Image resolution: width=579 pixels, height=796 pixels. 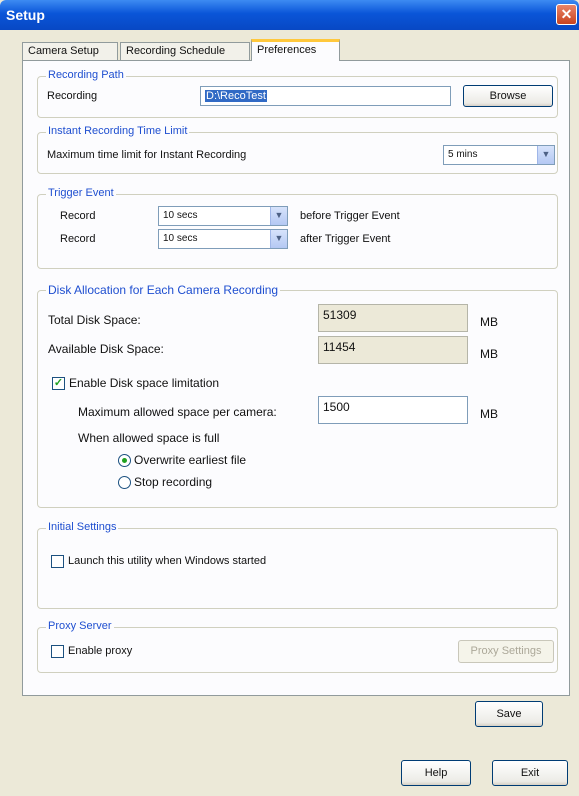 What do you see at coordinates (530, 773) in the screenshot?
I see `exit-button: Exit` at bounding box center [530, 773].